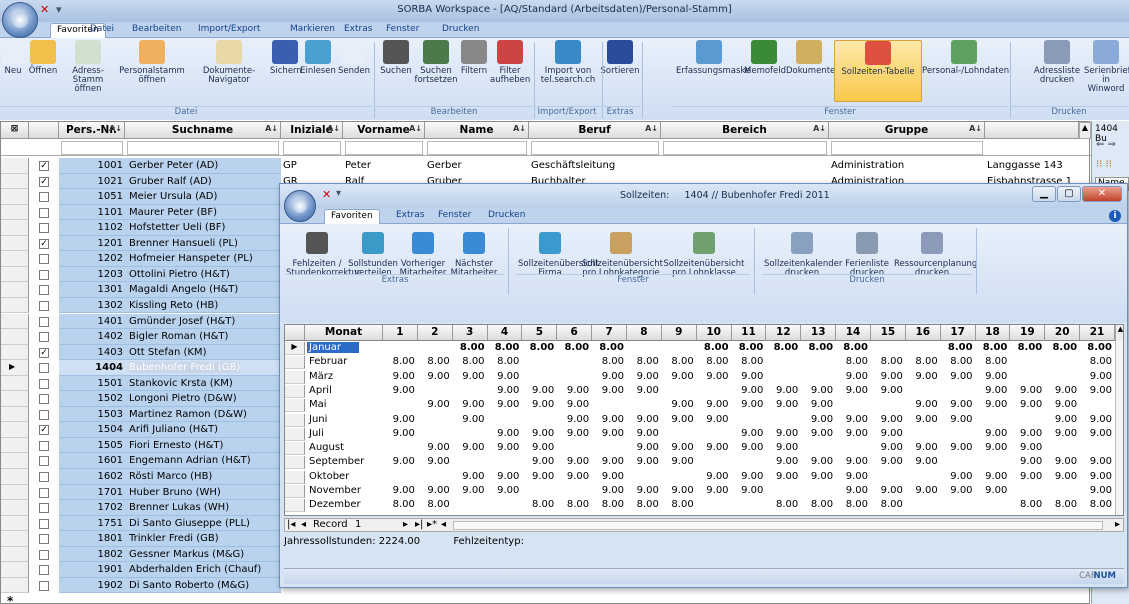 The image size is (1129, 604). I want to click on sub-tab-favoriten: Favoriten, so click(352, 216).